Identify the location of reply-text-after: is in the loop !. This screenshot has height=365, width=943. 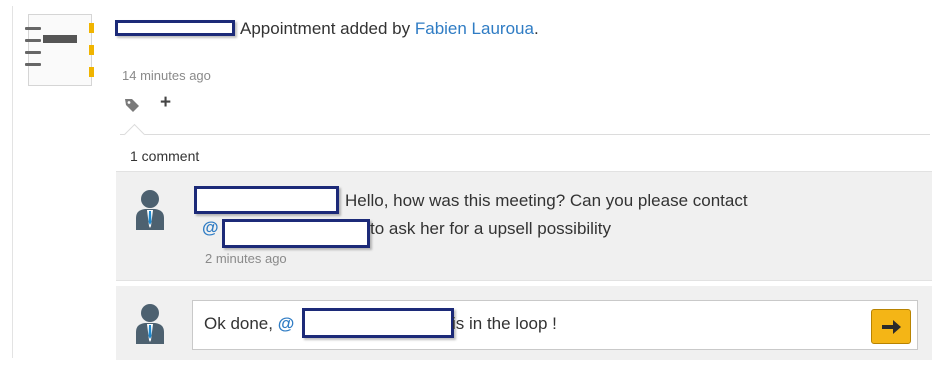
(504, 323).